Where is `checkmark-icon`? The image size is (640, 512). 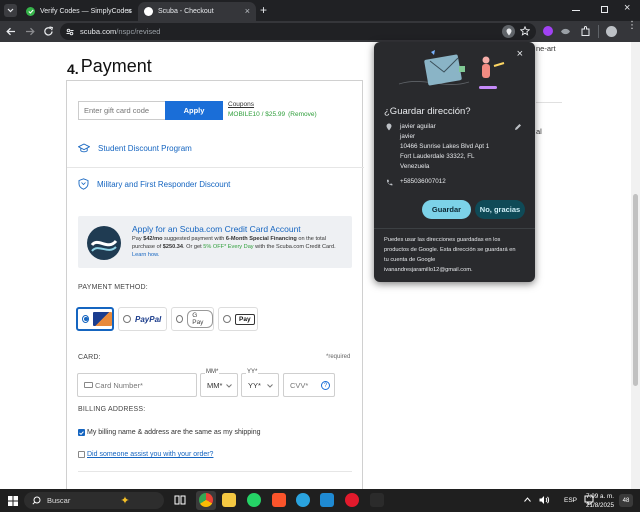 checkmark-icon is located at coordinates (81, 432).